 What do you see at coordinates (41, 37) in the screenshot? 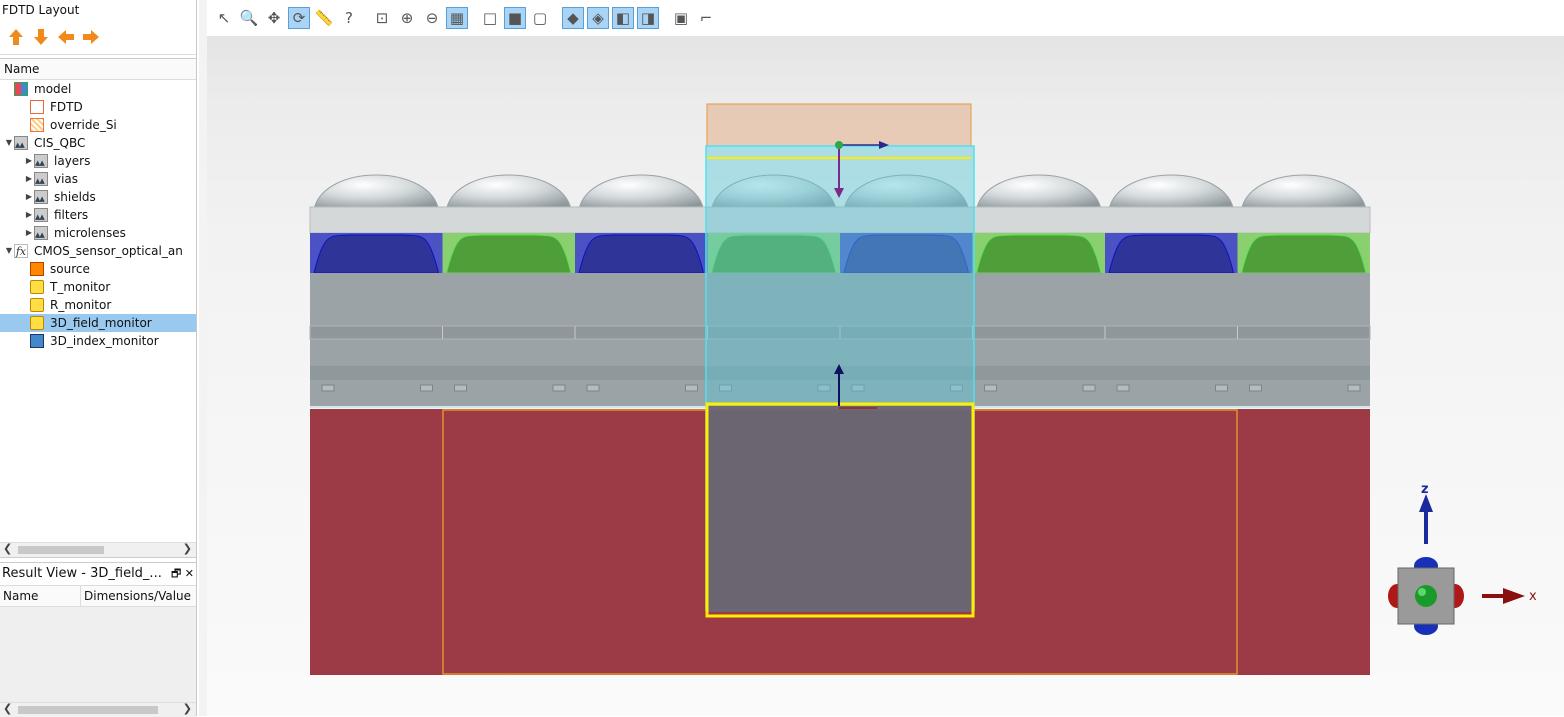
I see `arrow-down-icon` at bounding box center [41, 37].